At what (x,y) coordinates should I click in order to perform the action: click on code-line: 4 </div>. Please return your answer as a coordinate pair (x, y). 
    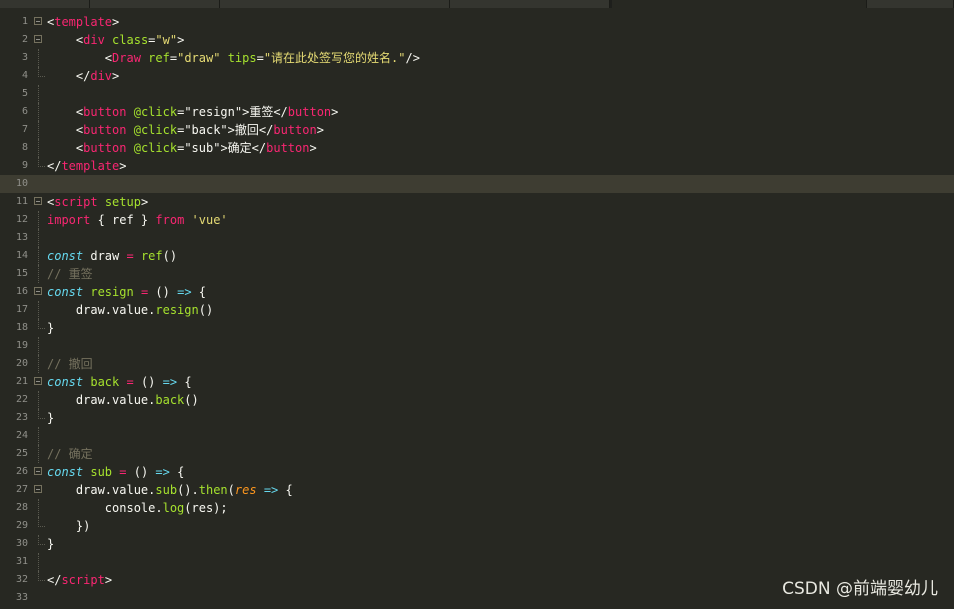
    Looking at the image, I should click on (477, 76).